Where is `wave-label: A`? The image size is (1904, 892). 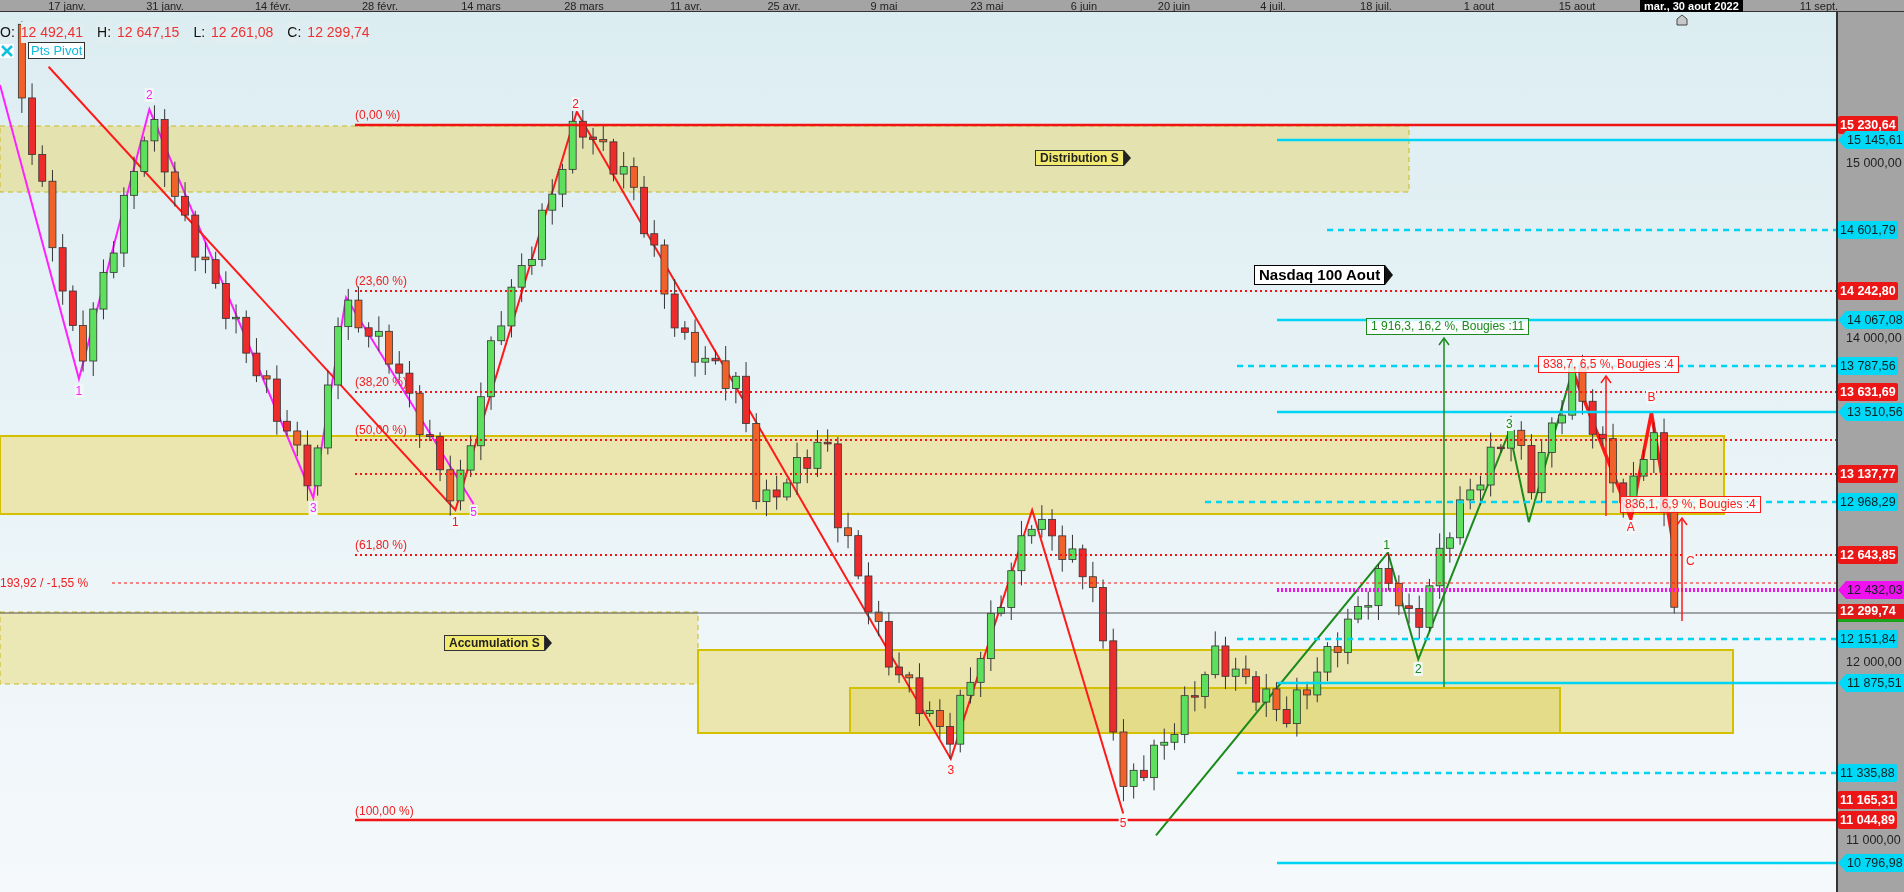 wave-label: A is located at coordinates (1630, 527).